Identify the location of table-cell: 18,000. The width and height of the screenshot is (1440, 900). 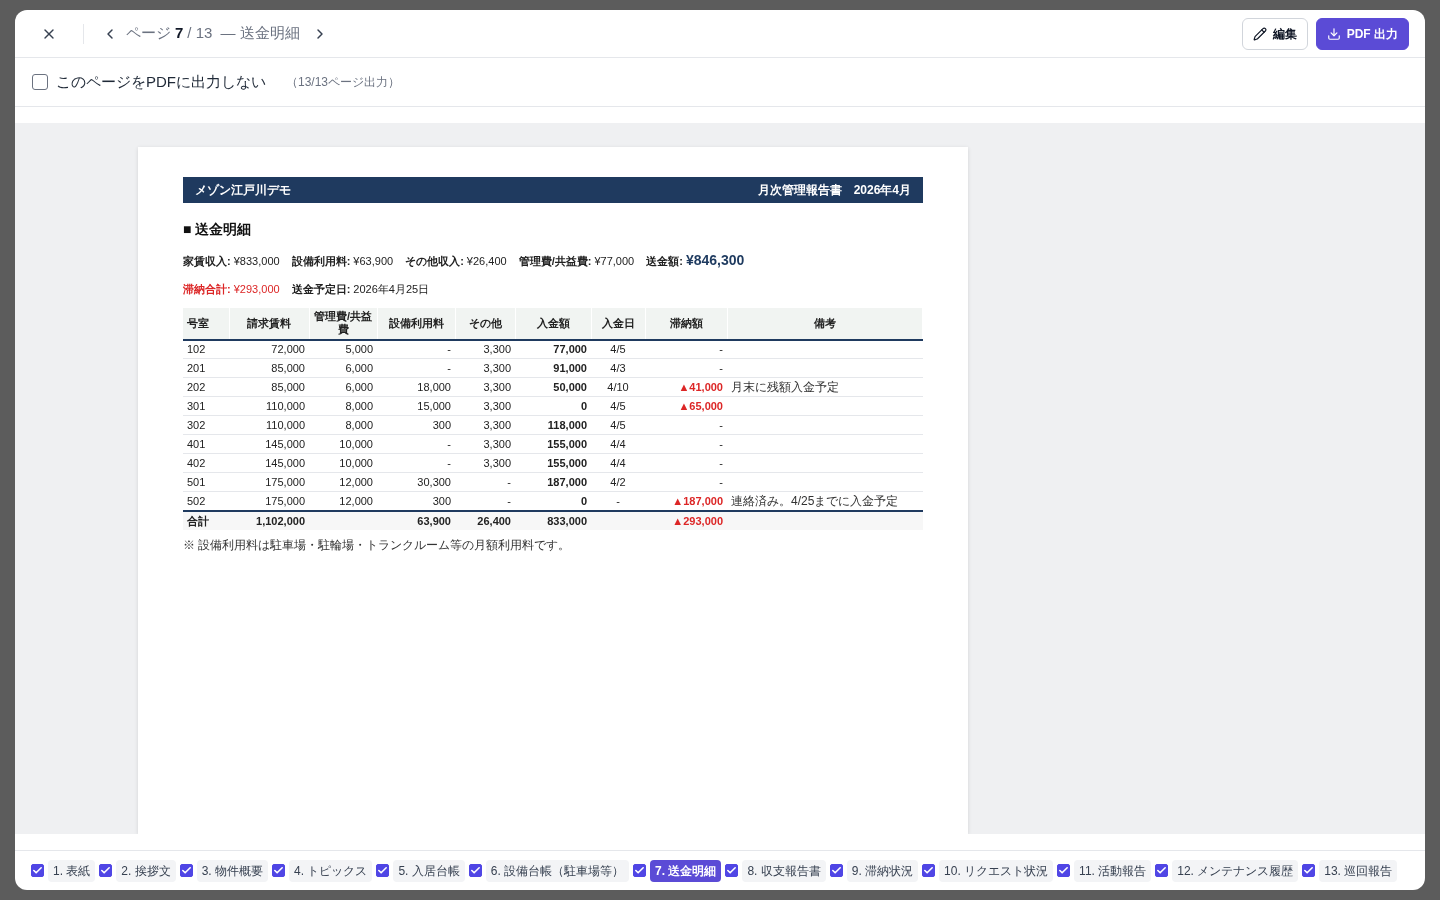
(416, 387).